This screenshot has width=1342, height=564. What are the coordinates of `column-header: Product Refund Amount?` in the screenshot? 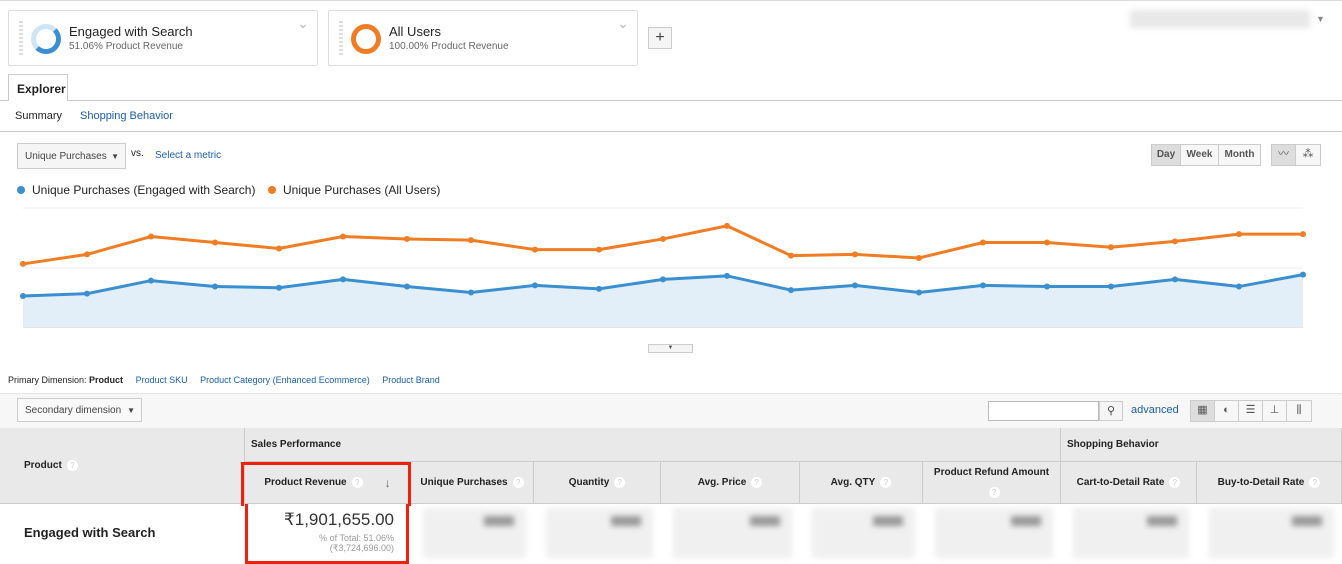 It's located at (992, 483).